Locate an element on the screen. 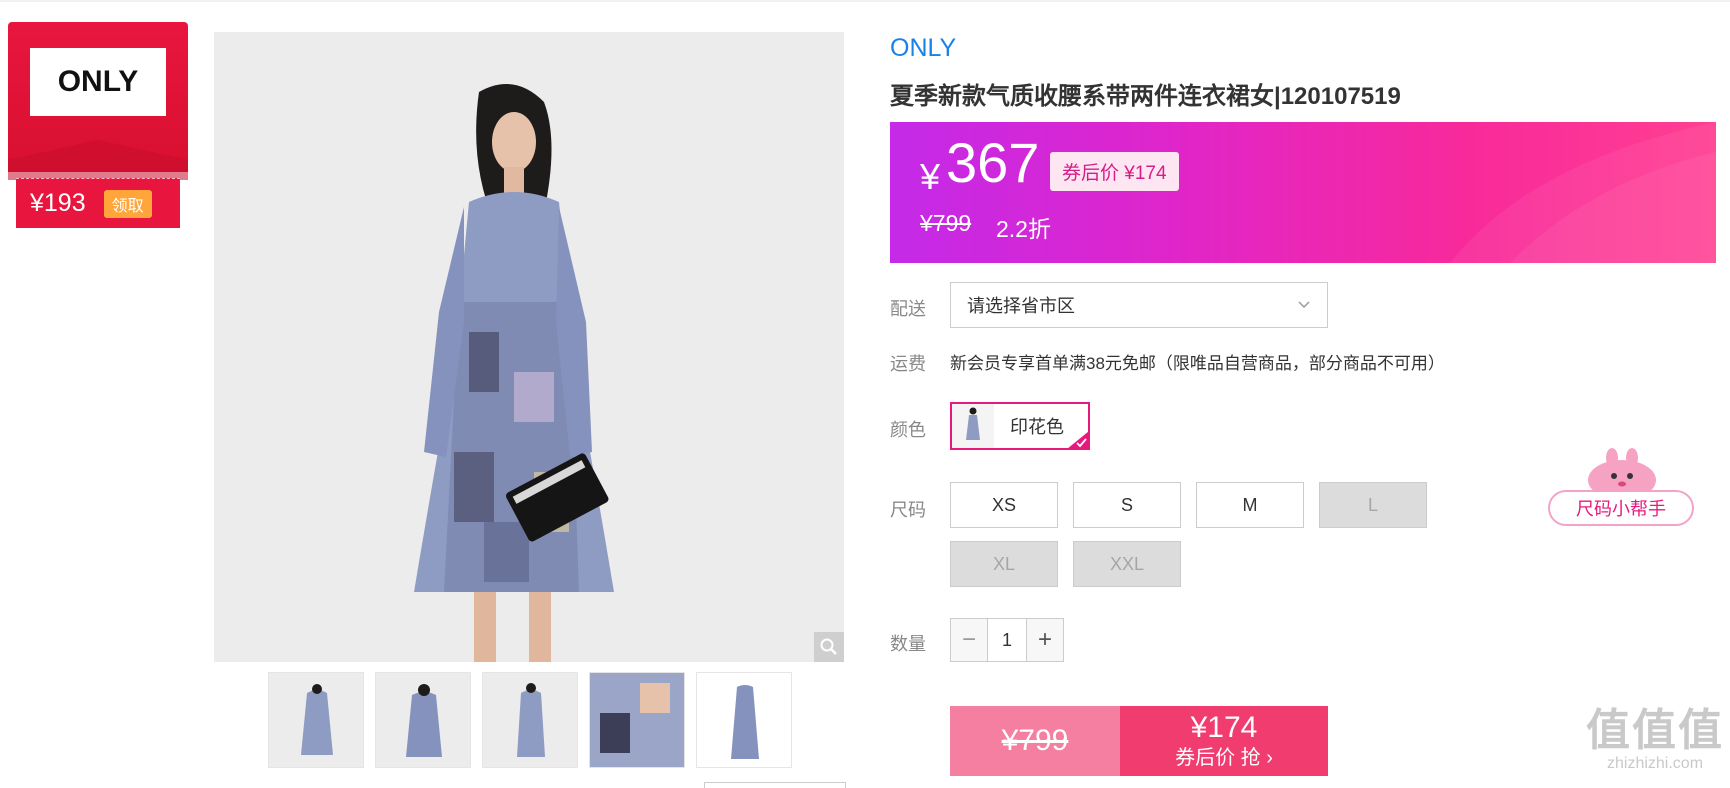 This screenshot has height=788, width=1730. size-helper: 尺码小帮手 is located at coordinates (1621, 486).